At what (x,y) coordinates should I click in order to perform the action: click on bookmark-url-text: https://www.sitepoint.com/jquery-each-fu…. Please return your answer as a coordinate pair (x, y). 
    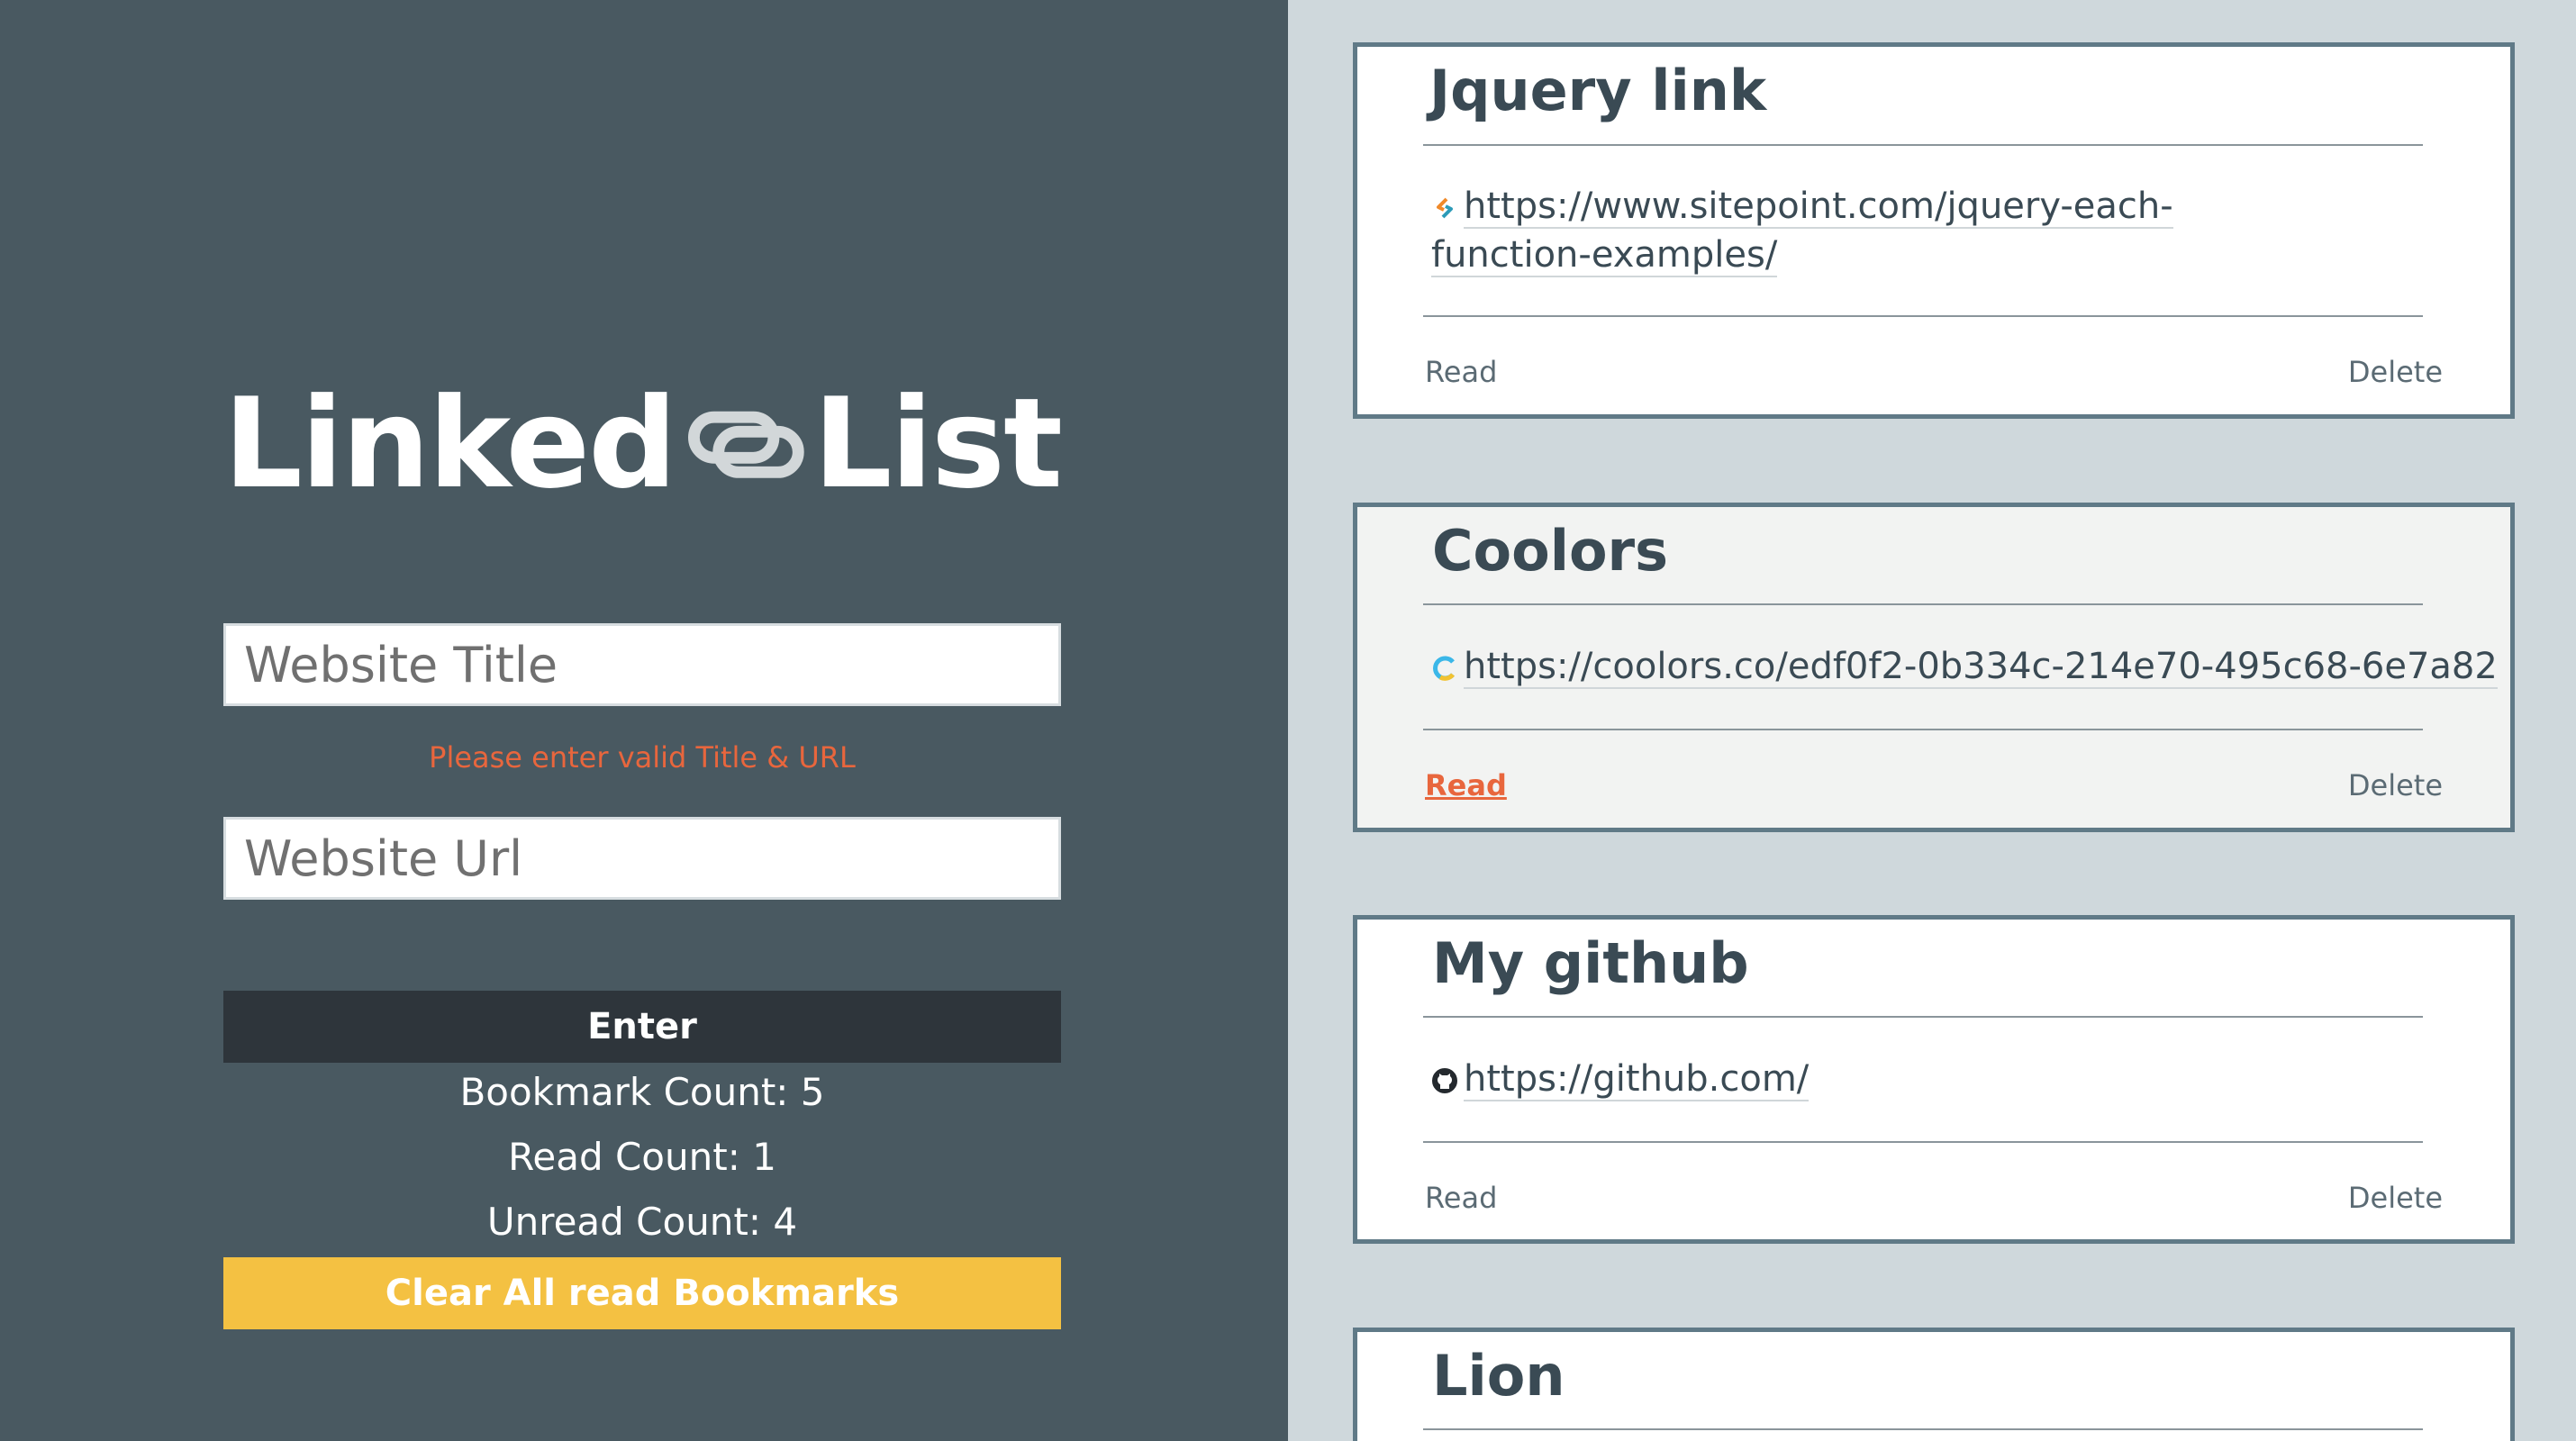
    Looking at the image, I should click on (1802, 232).